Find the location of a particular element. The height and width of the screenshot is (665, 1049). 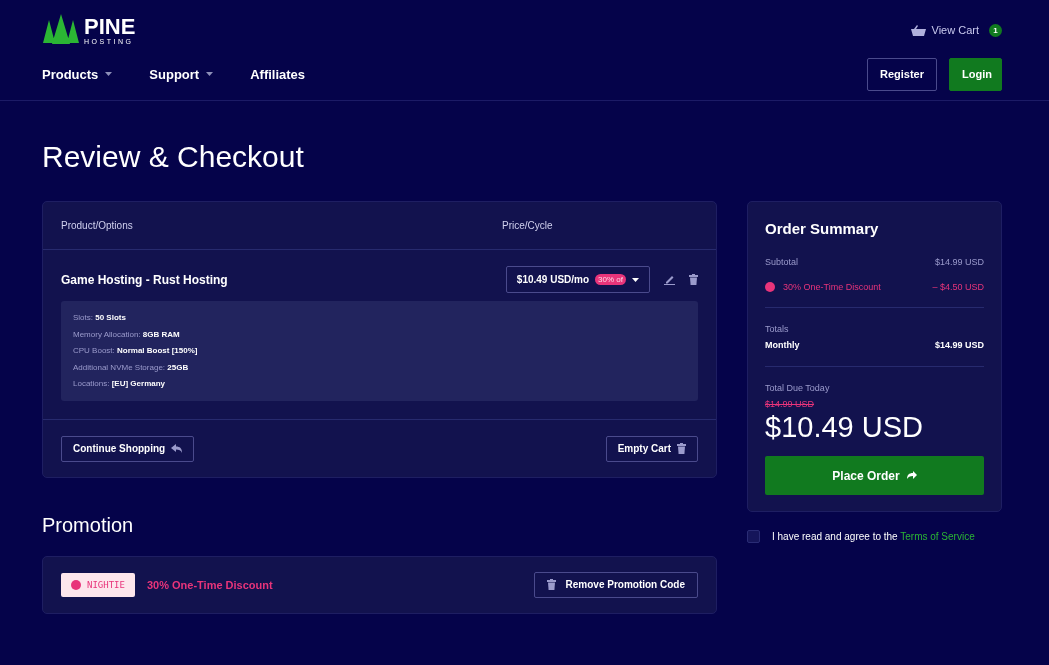

continue-shopping-button: Continue Shopping is located at coordinates (128, 448).